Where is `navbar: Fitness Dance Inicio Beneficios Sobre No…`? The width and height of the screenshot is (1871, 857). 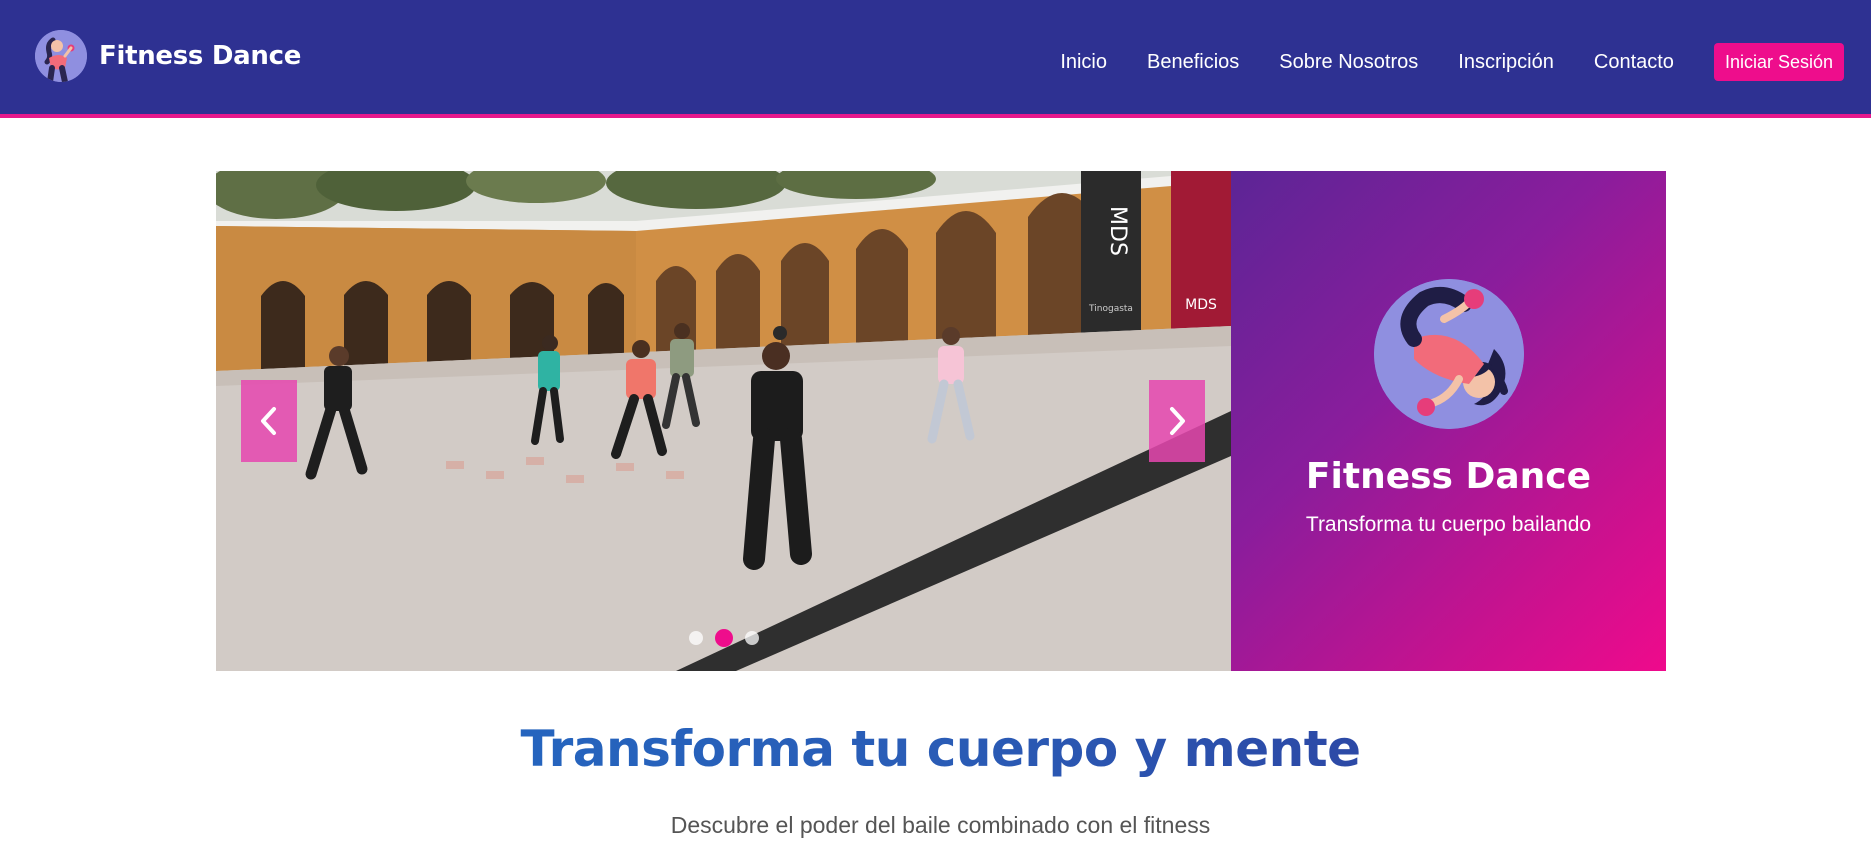
navbar: Fitness Dance Inicio Beneficios Sobre No… is located at coordinates (935, 59).